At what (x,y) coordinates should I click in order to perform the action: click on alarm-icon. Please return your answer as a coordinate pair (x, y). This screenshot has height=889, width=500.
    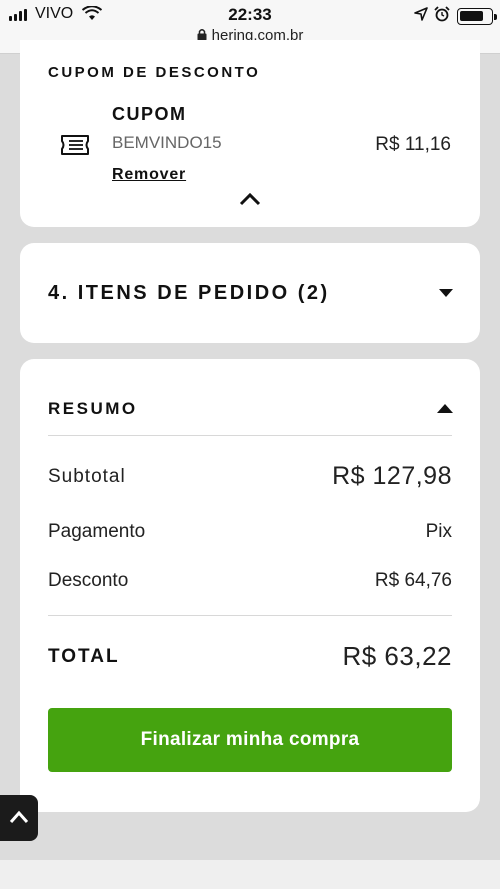
    Looking at the image, I should click on (442, 14).